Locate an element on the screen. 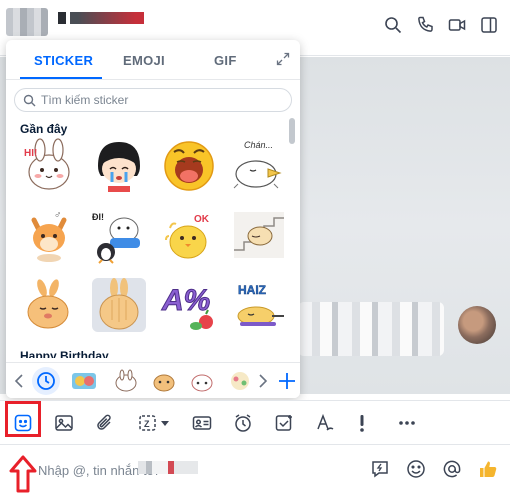 This screenshot has height=495, width=510. recent-icon is located at coordinates (46, 381).